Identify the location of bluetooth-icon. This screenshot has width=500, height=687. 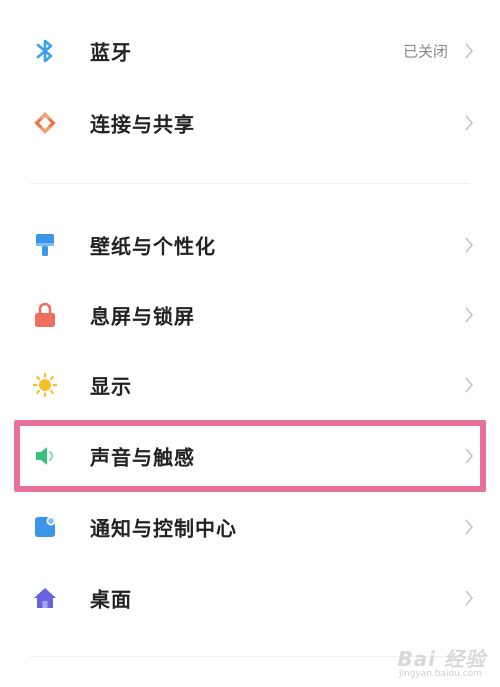
(45, 51).